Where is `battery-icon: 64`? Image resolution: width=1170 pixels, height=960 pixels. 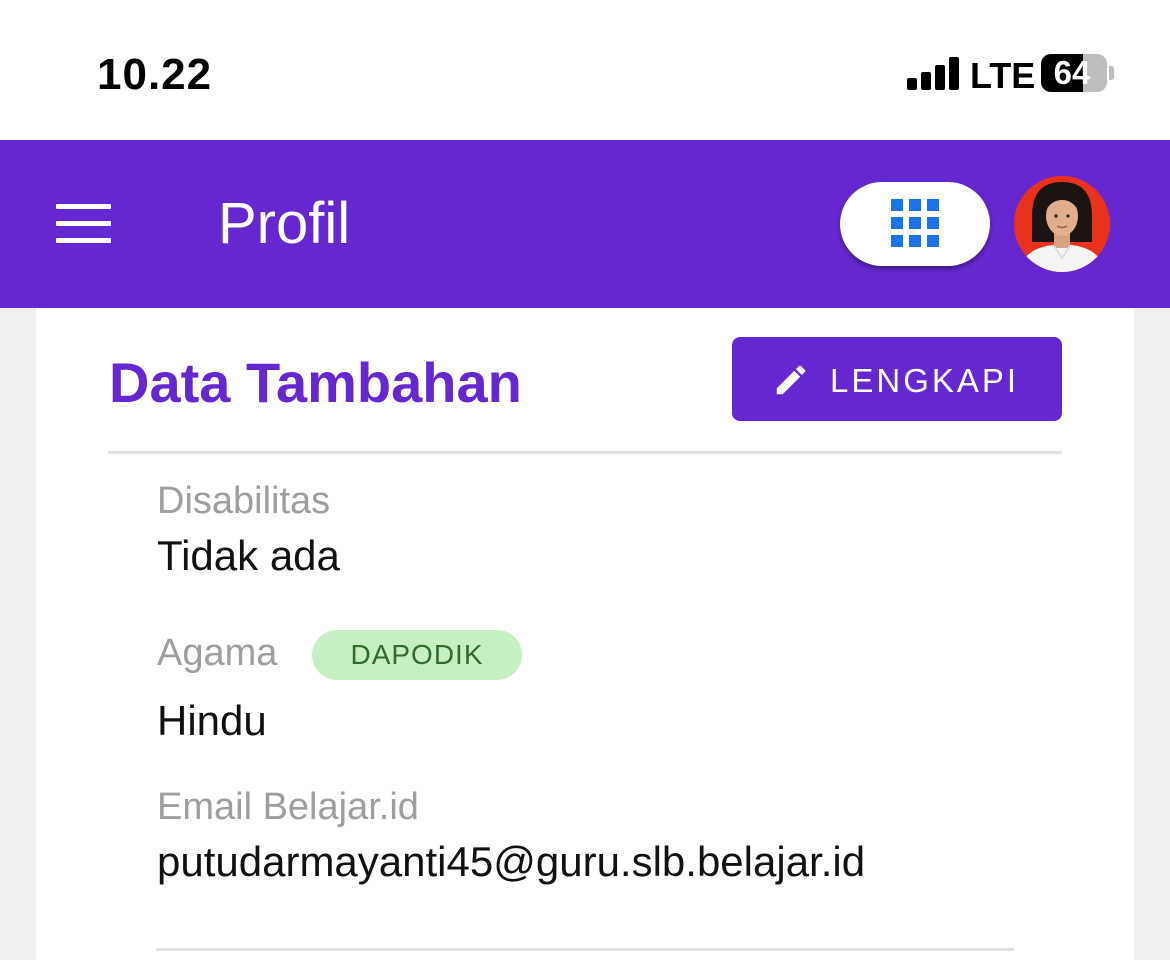
battery-icon: 64 is located at coordinates (1074, 73).